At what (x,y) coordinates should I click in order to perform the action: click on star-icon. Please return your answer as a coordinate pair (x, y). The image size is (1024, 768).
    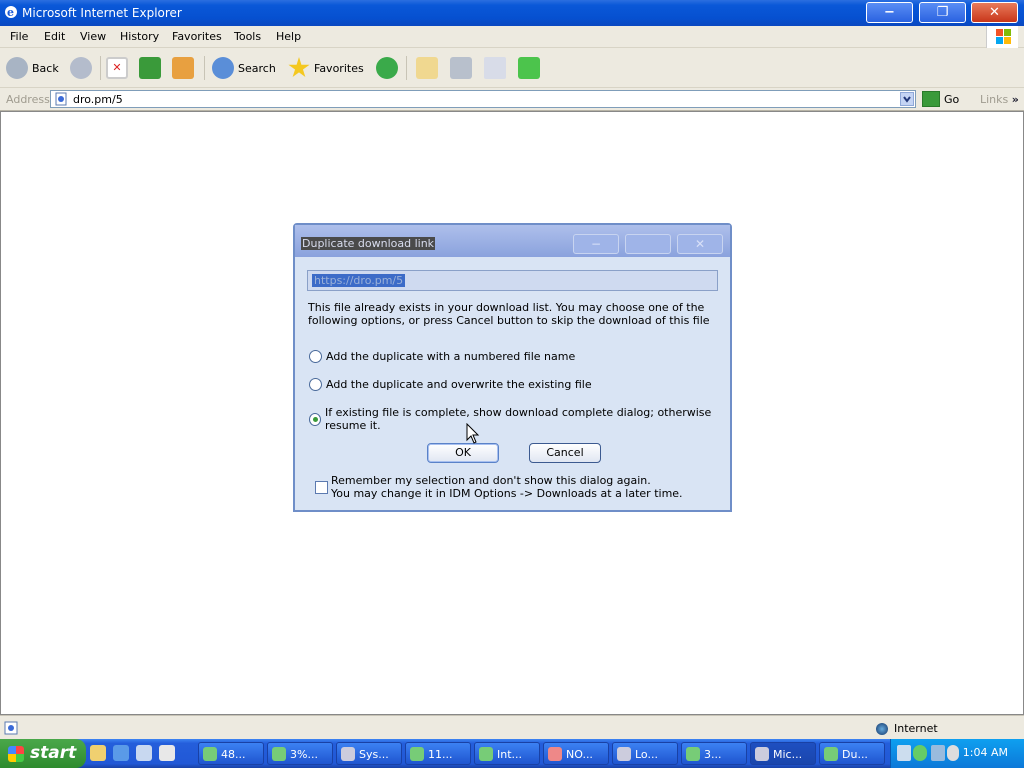
    Looking at the image, I should click on (299, 67).